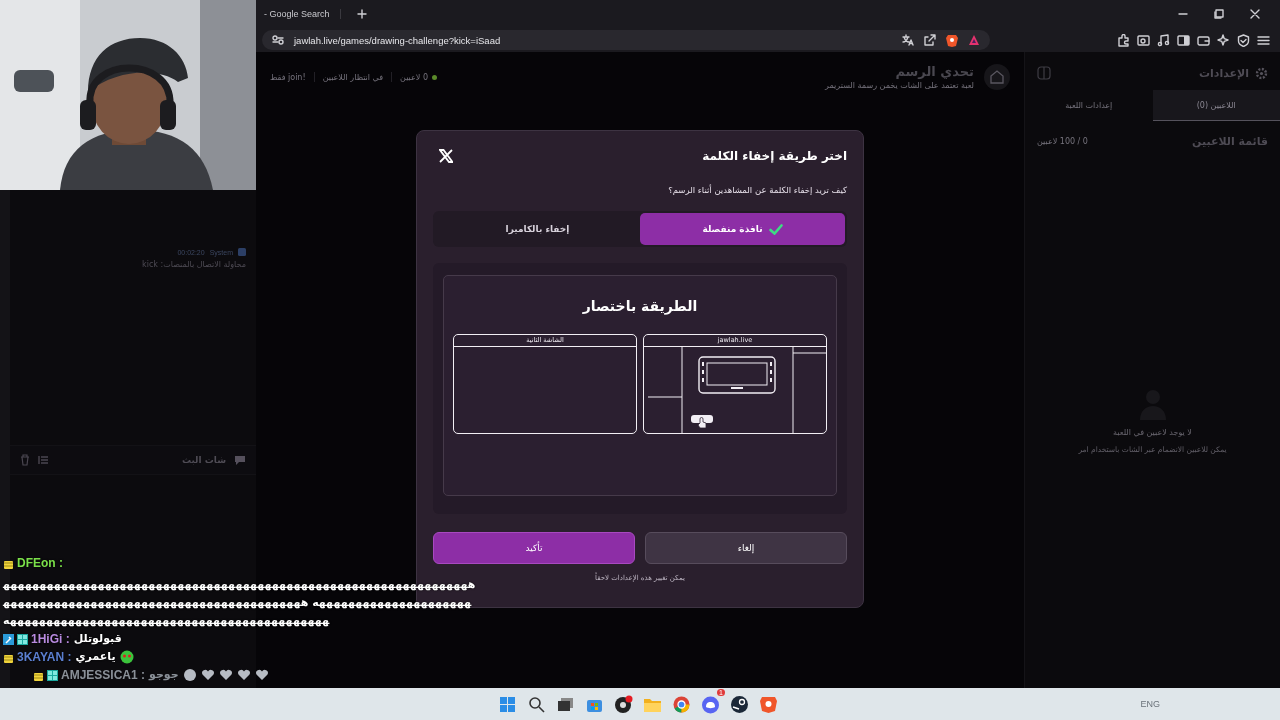  What do you see at coordinates (1163, 40) in the screenshot?
I see `music-icon` at bounding box center [1163, 40].